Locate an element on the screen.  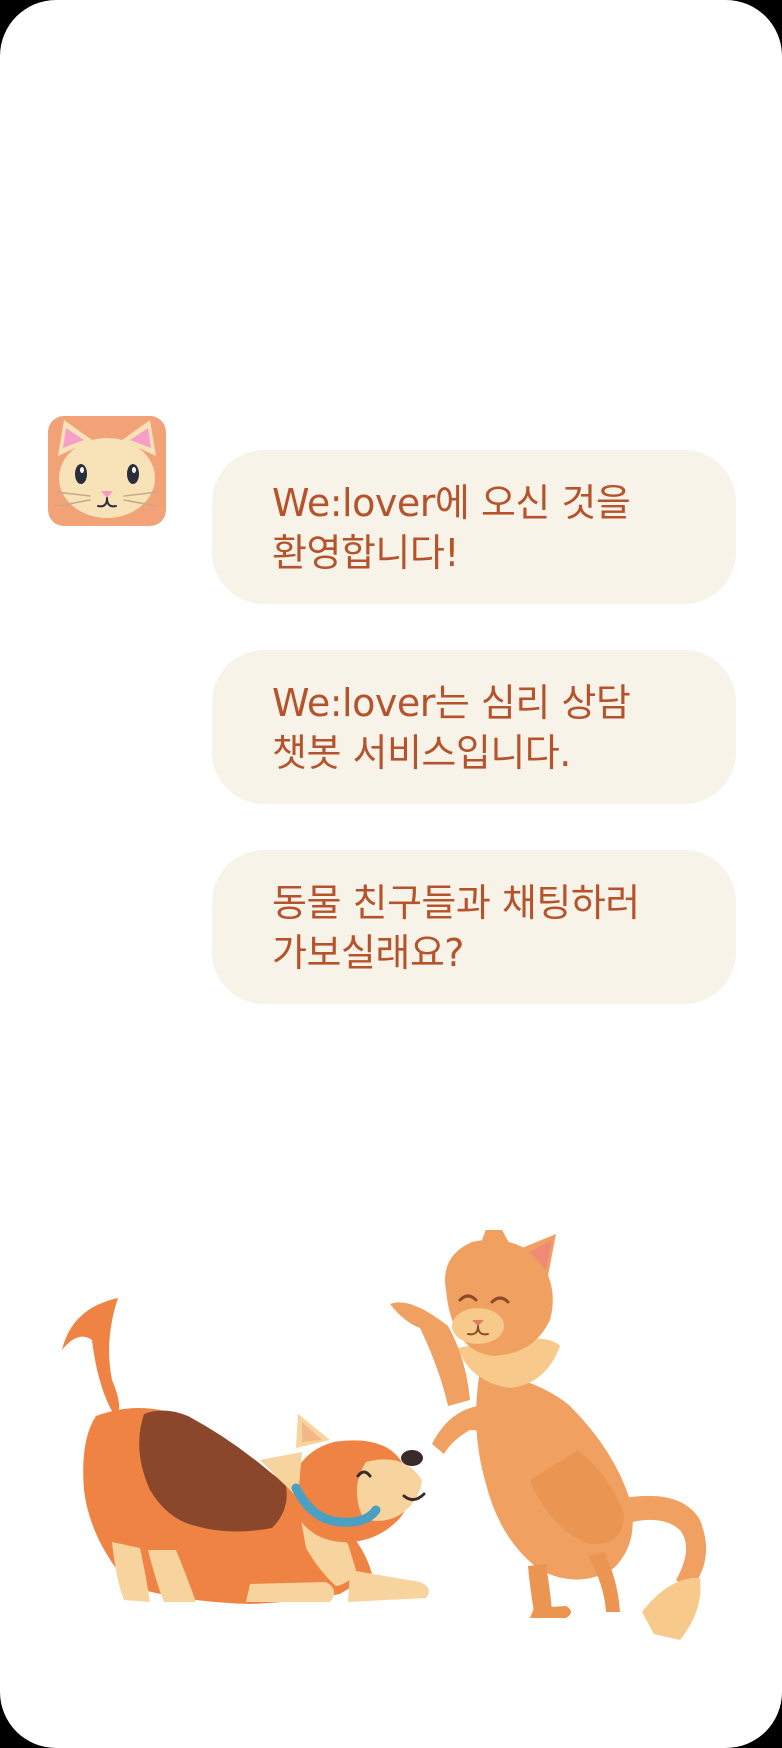
chat-bubble-welcome: We:lover에 오신 것을 환영합니다! is located at coordinates (474, 527).